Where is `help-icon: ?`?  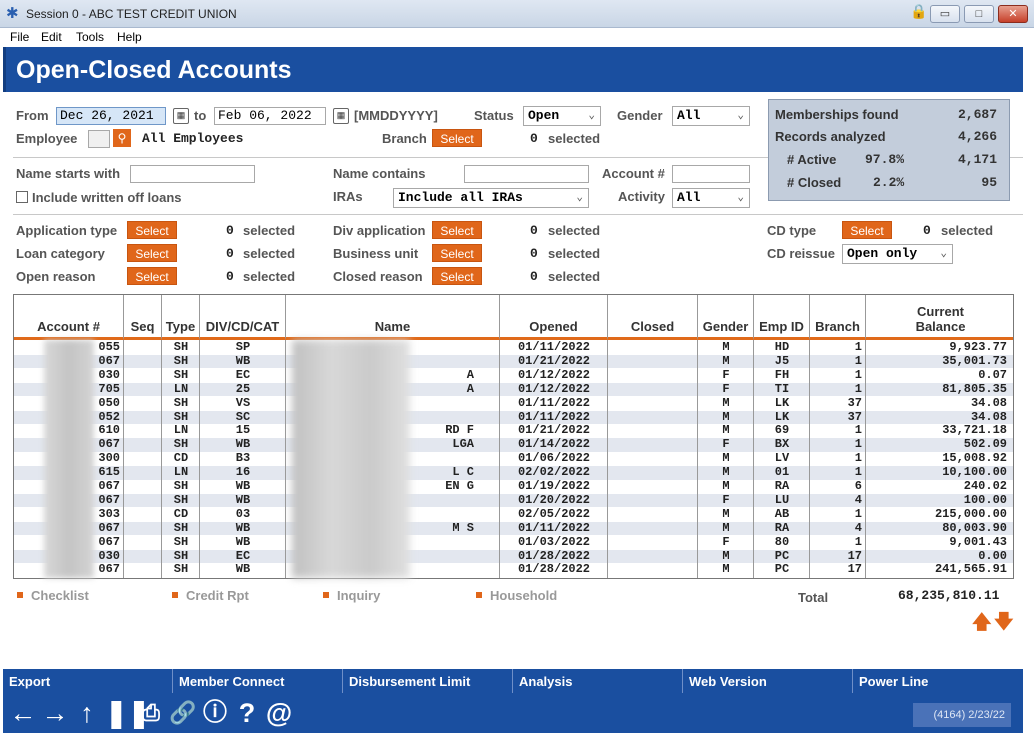
help-icon: ? is located at coordinates (247, 713).